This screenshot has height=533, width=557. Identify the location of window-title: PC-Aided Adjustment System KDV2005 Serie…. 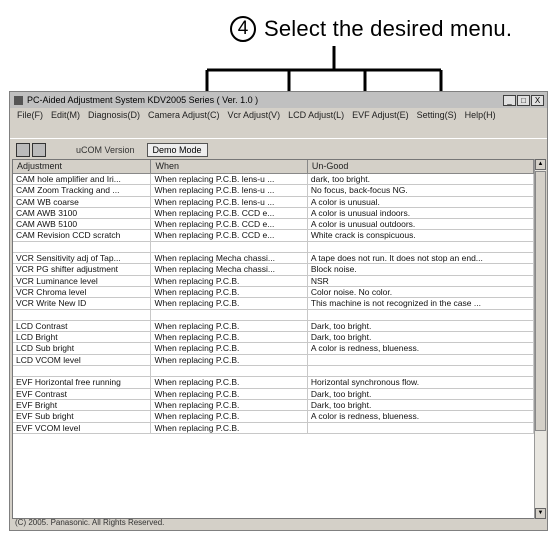
(143, 100).